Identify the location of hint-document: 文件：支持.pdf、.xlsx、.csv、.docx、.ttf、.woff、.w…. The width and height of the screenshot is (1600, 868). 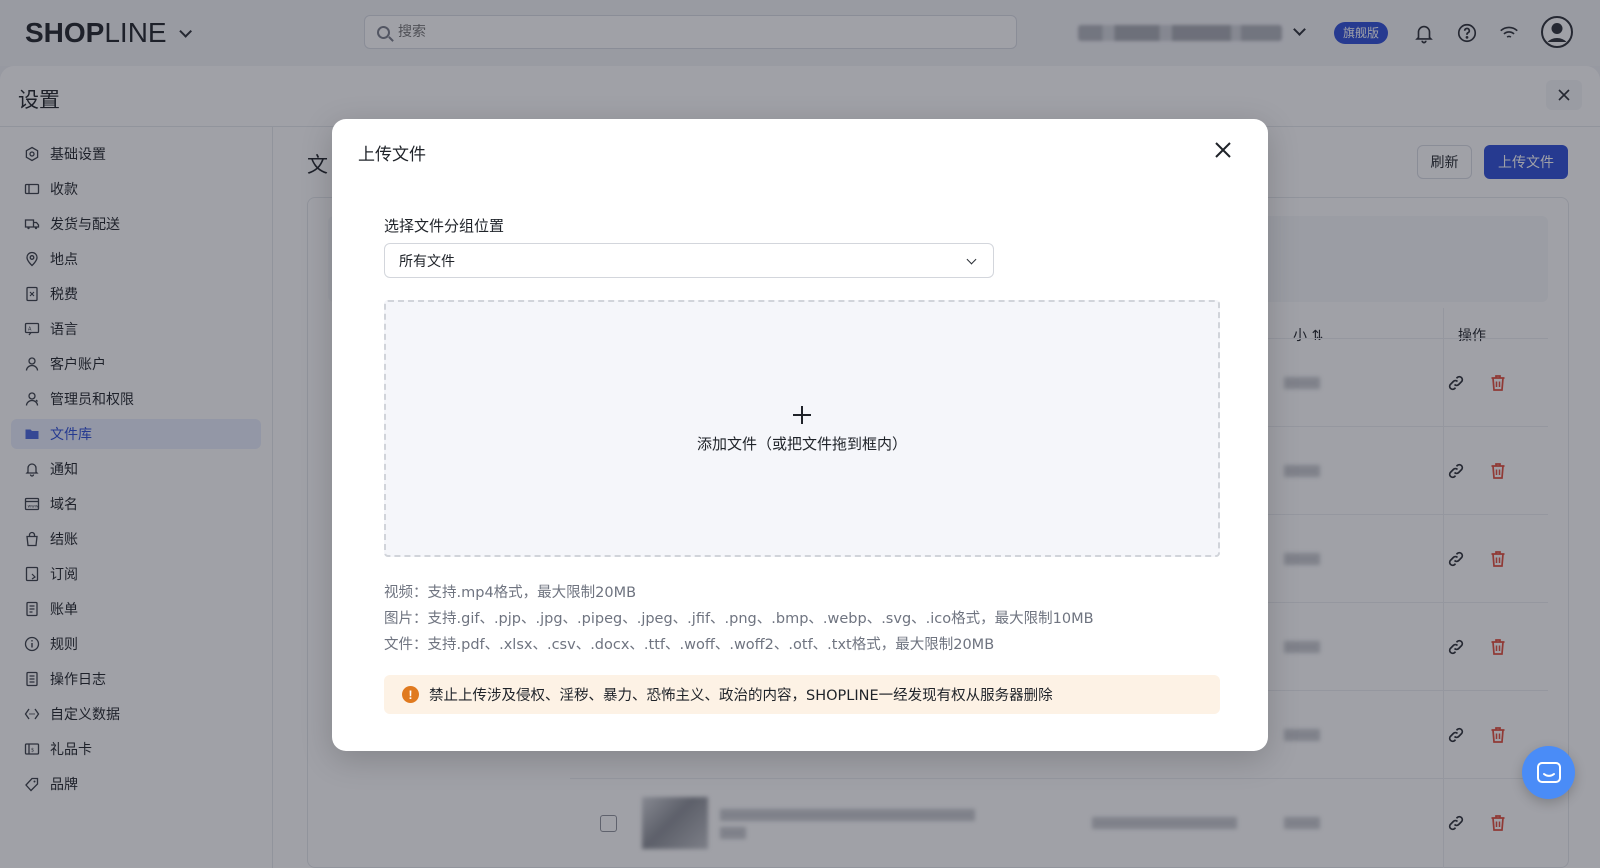
(689, 645).